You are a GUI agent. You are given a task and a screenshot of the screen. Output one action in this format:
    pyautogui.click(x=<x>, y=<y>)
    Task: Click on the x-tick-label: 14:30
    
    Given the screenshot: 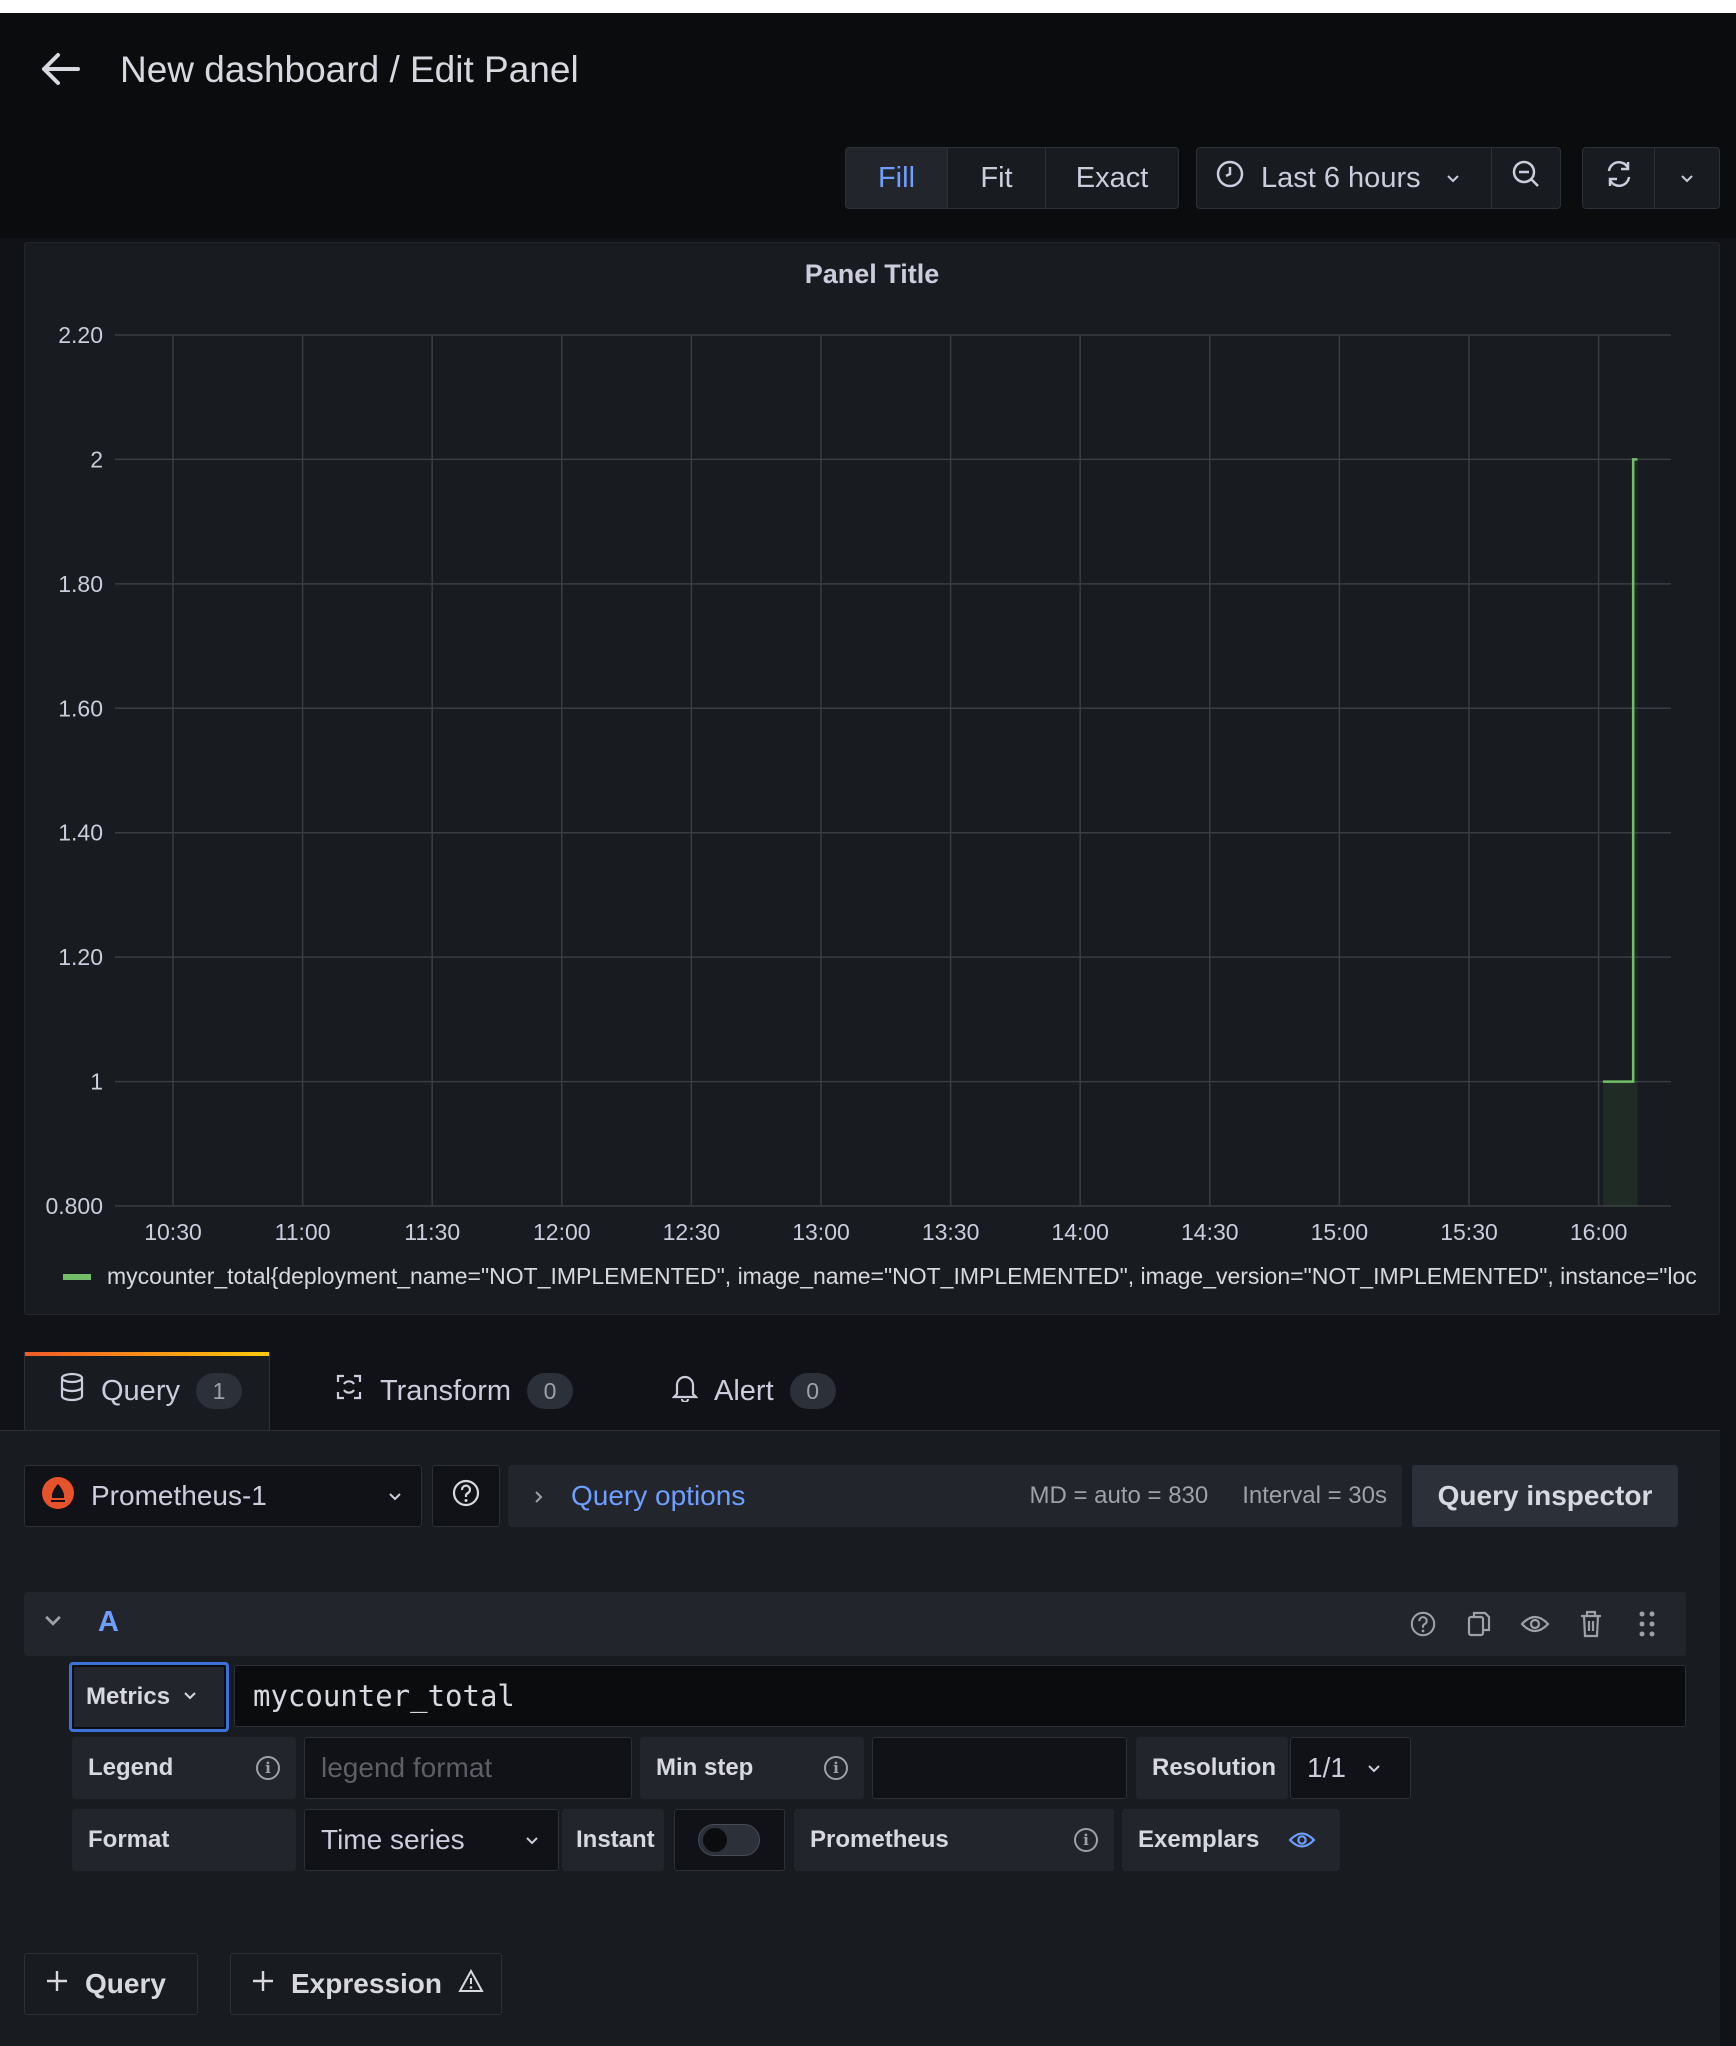 What is the action you would take?
    pyautogui.click(x=1210, y=1232)
    